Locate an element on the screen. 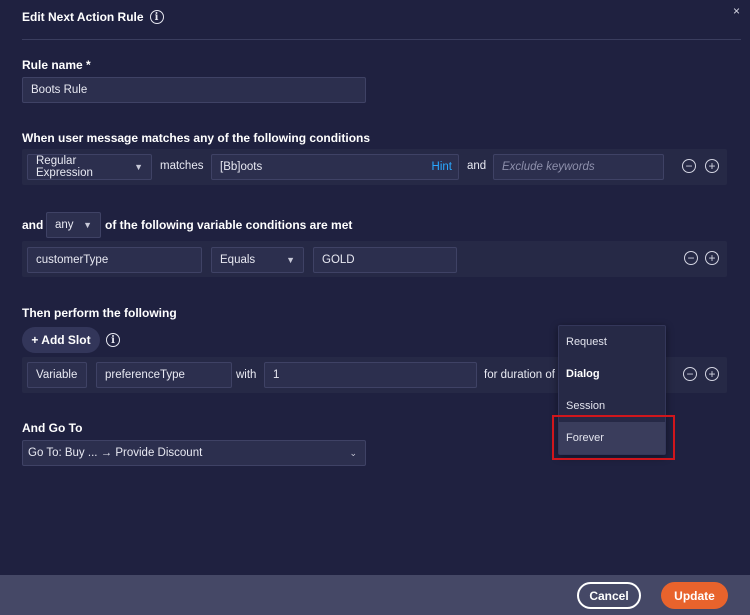 This screenshot has width=750, height=615. variable-value-input: GOLD is located at coordinates (385, 260).